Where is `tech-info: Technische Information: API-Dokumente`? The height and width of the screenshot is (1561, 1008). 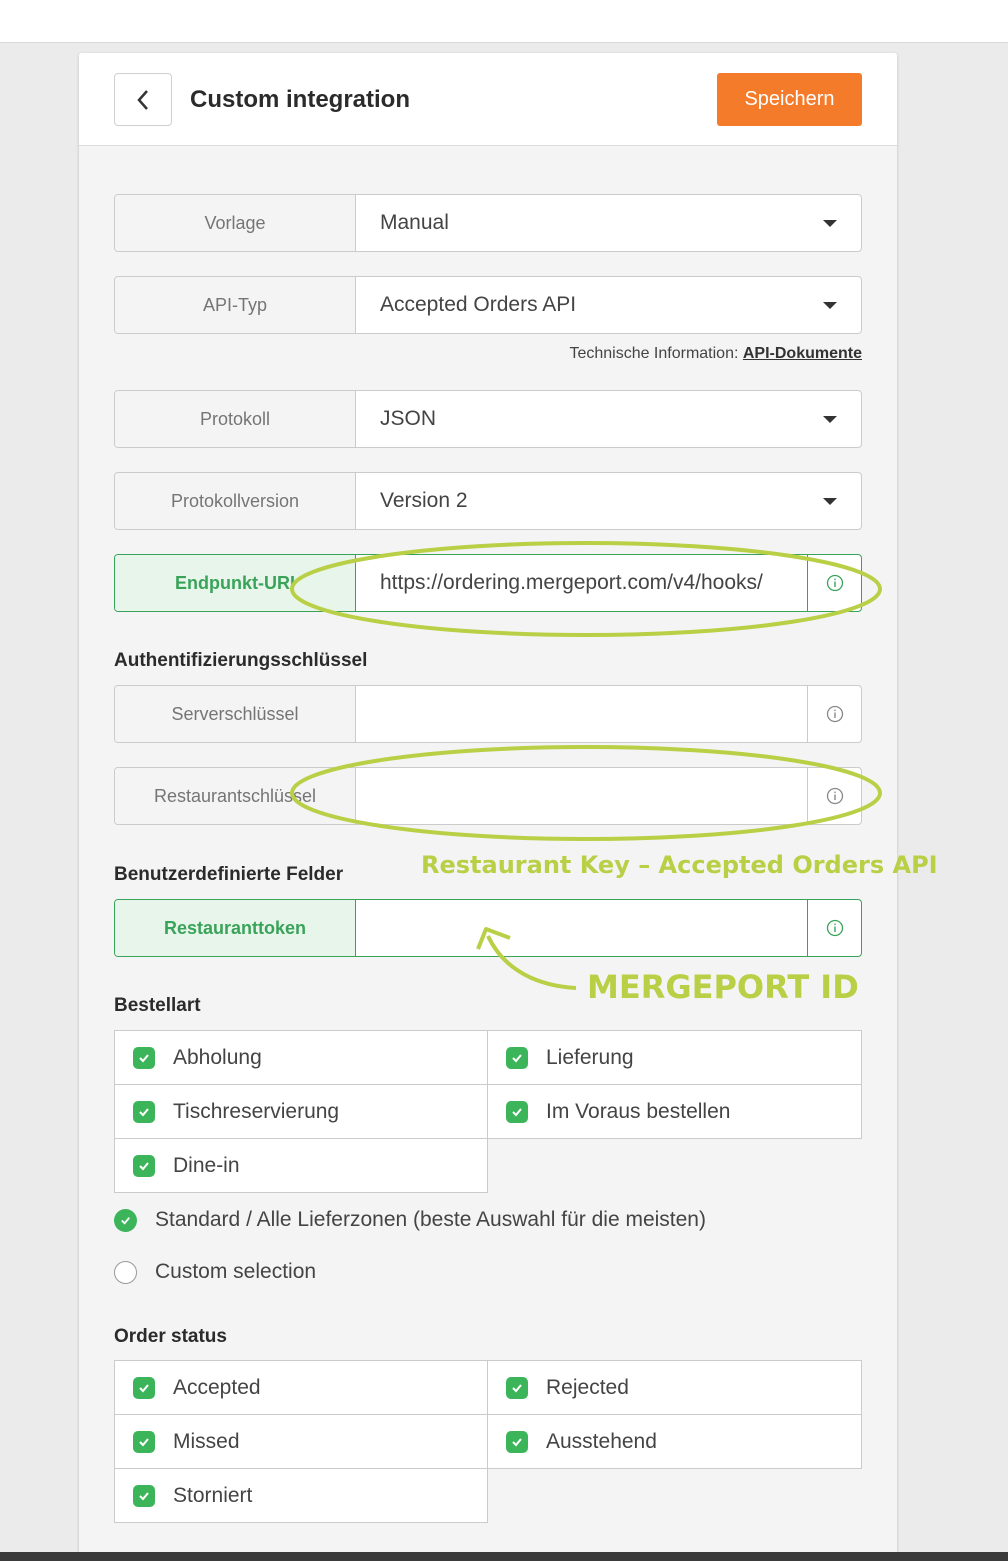
tech-info: Technische Information: API-Dokumente is located at coordinates (715, 354).